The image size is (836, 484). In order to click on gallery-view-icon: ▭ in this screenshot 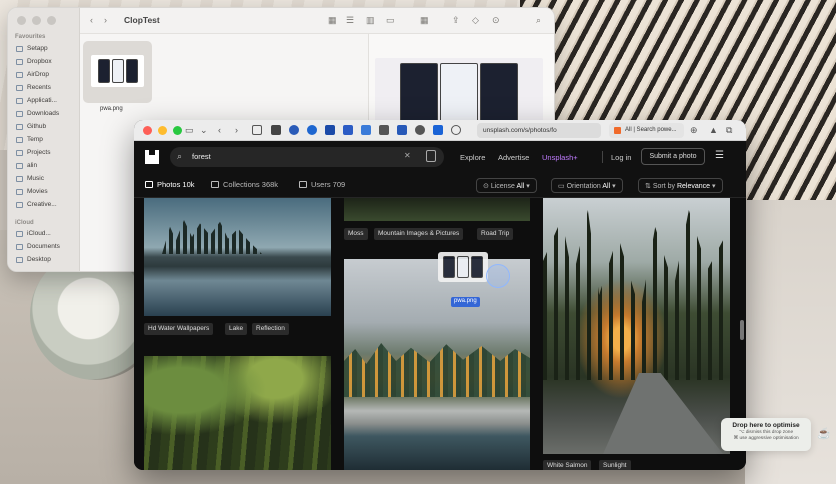, I will do `click(390, 20)`.